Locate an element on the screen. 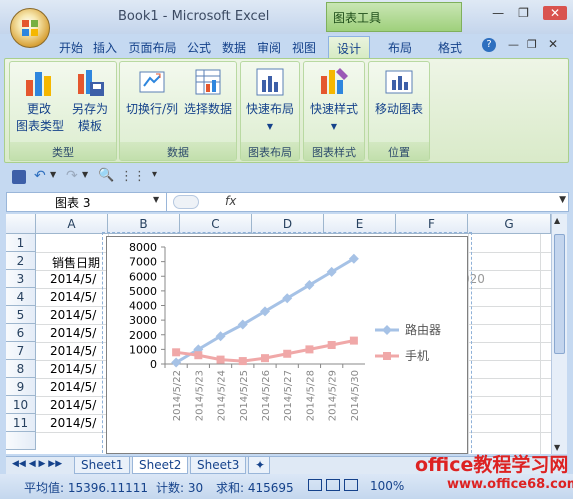 This screenshot has width=573, height=499. office-logo-icon is located at coordinates (30, 28).